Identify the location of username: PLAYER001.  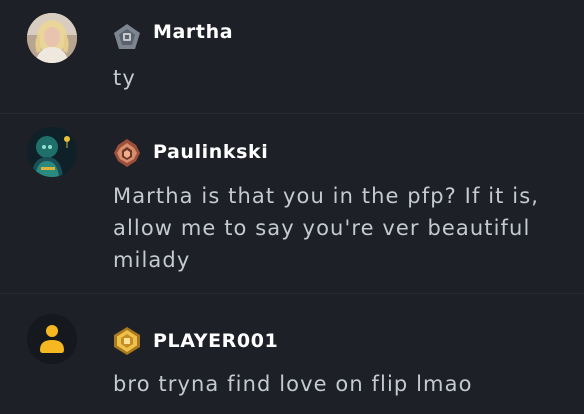
(215, 341).